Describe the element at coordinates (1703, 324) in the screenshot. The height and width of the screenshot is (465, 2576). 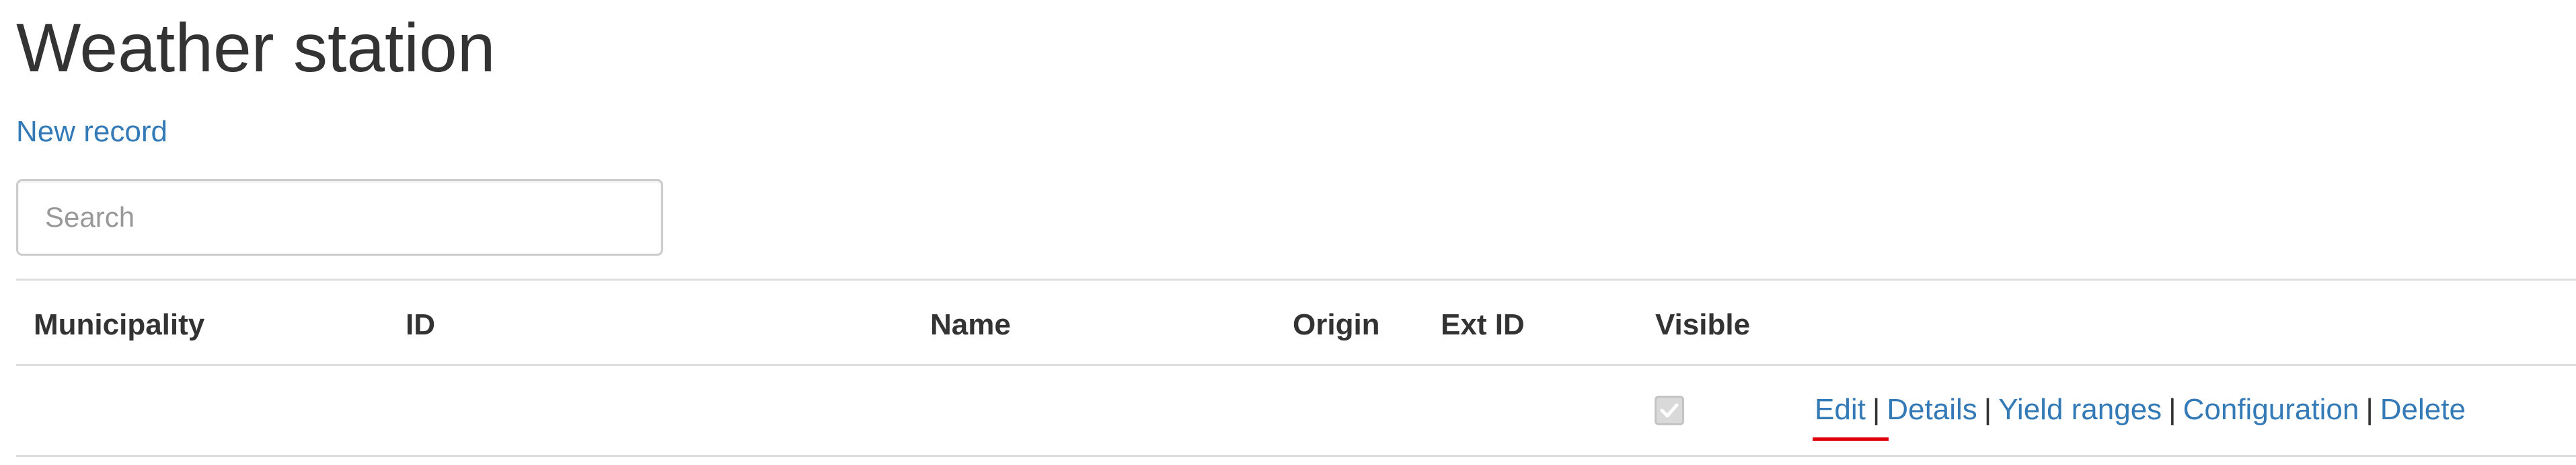
I see `column-header-visible: Visible` at that location.